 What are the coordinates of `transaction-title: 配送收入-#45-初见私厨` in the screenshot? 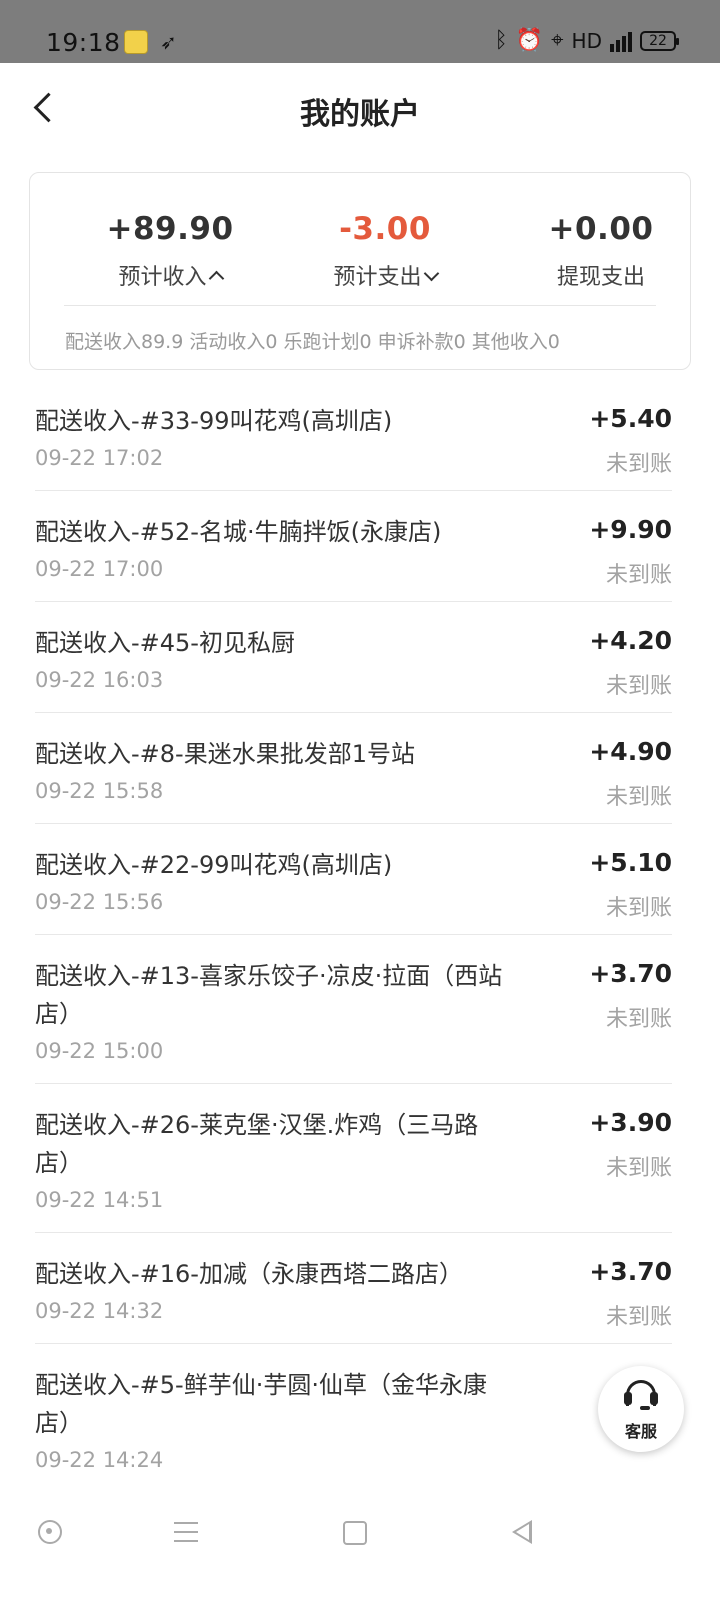 It's located at (165, 643).